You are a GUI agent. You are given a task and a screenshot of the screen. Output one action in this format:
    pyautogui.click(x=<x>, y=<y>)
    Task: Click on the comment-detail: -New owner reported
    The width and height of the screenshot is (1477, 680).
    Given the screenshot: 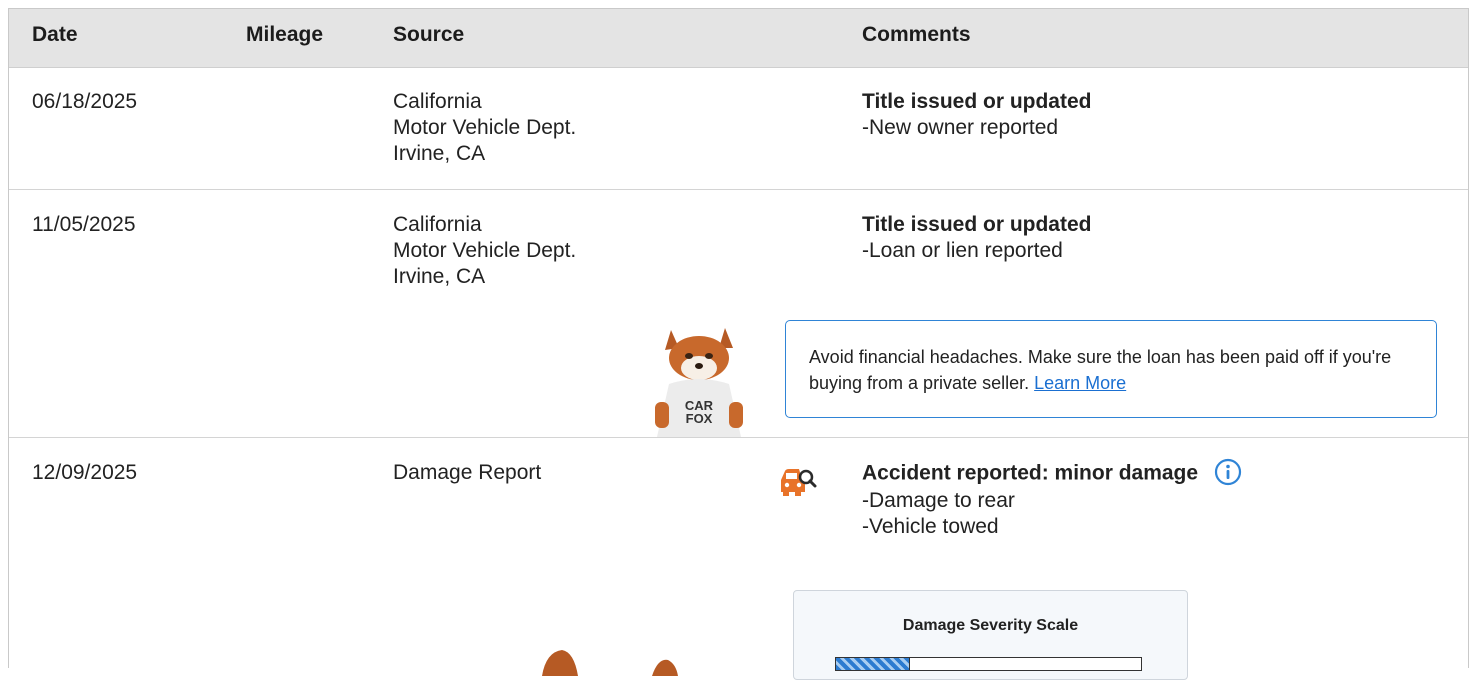 What is the action you would take?
    pyautogui.click(x=960, y=127)
    